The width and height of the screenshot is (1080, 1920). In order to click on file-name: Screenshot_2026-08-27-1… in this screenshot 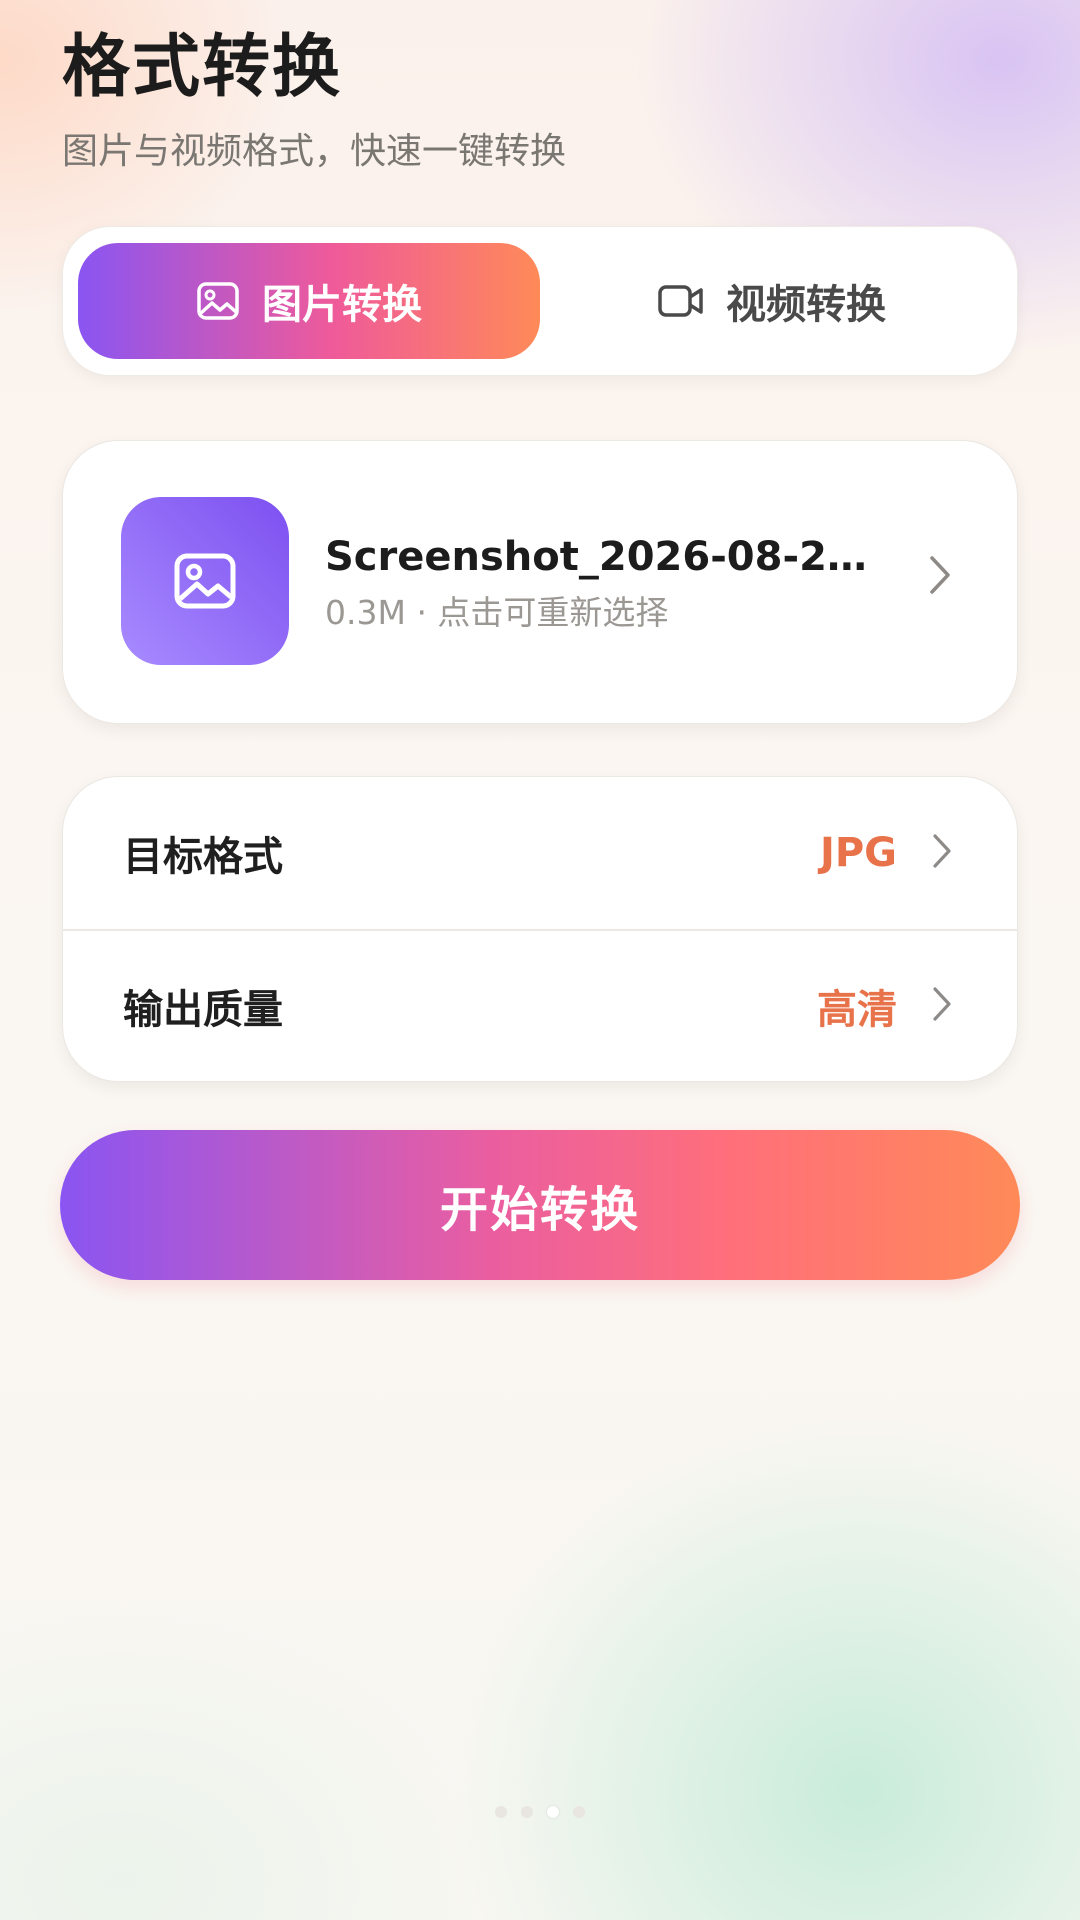, I will do `click(605, 557)`.